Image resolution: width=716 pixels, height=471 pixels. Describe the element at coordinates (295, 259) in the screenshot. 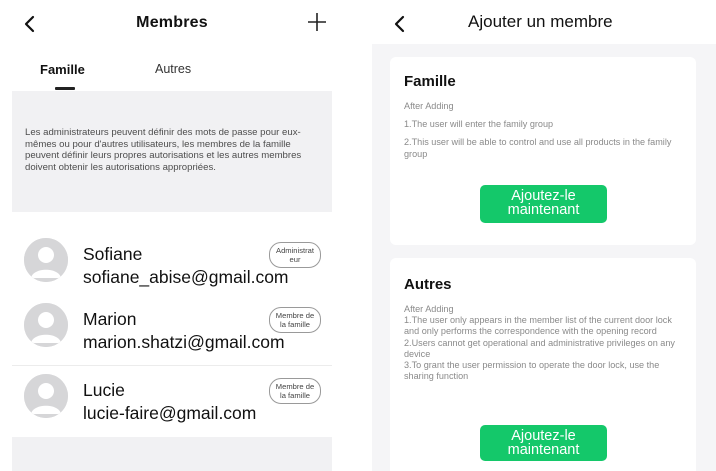

I see `role-badge-line2: eur` at that location.